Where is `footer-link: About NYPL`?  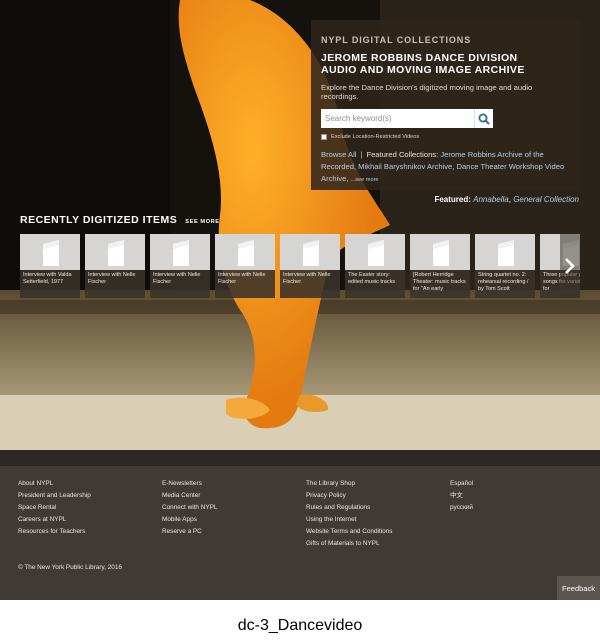 footer-link: About NYPL is located at coordinates (54, 484).